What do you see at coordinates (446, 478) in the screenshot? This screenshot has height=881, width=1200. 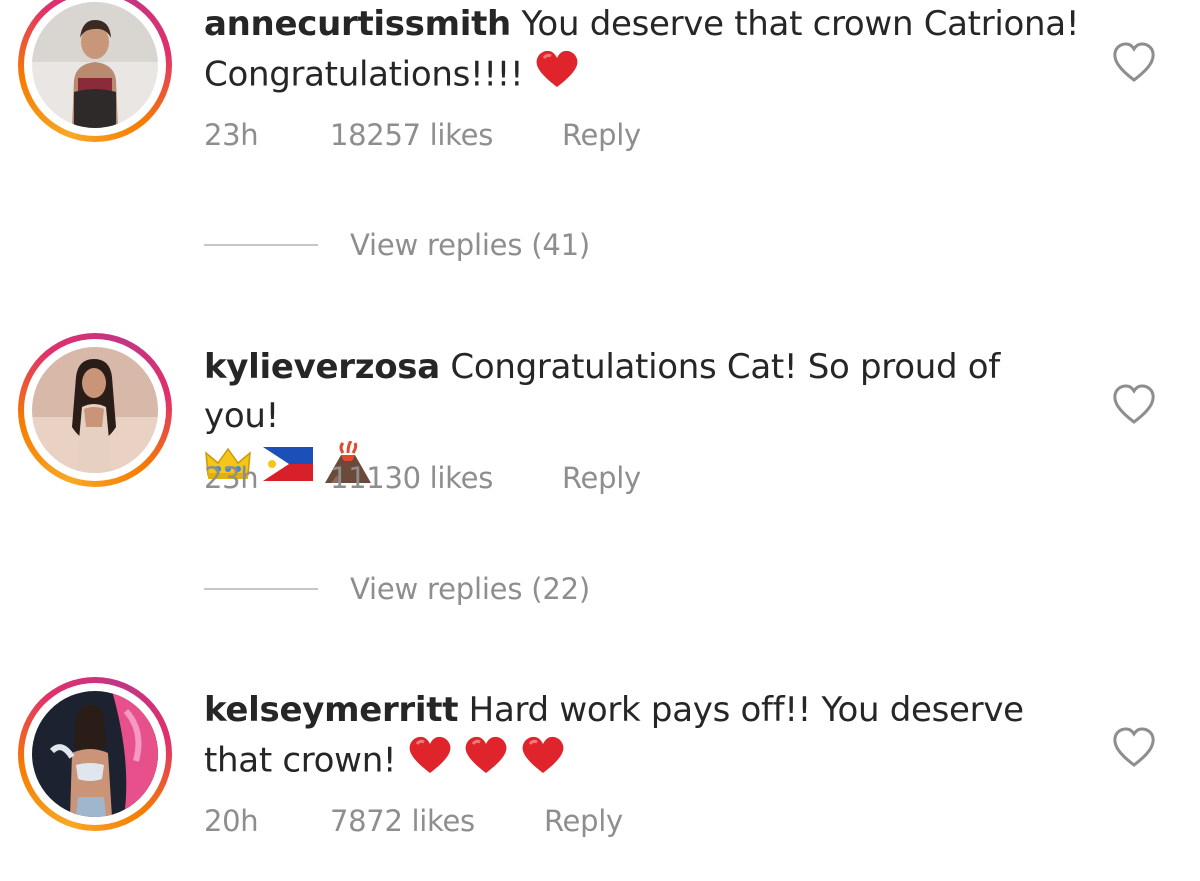 I see `comment-likes: 11130 likes` at bounding box center [446, 478].